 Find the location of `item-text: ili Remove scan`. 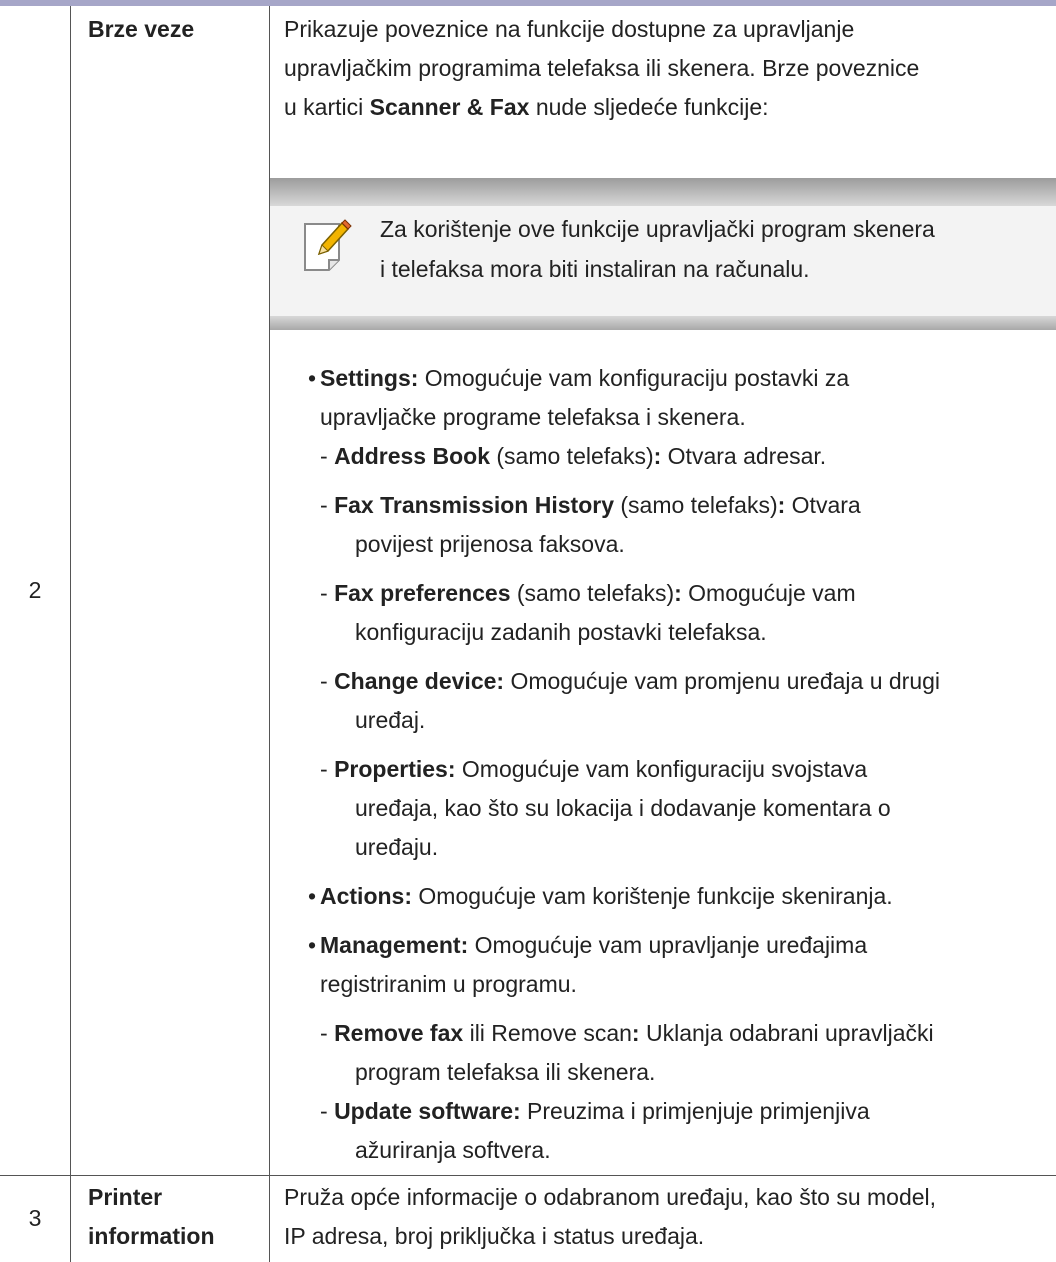

item-text: ili Remove scan is located at coordinates (547, 1033).